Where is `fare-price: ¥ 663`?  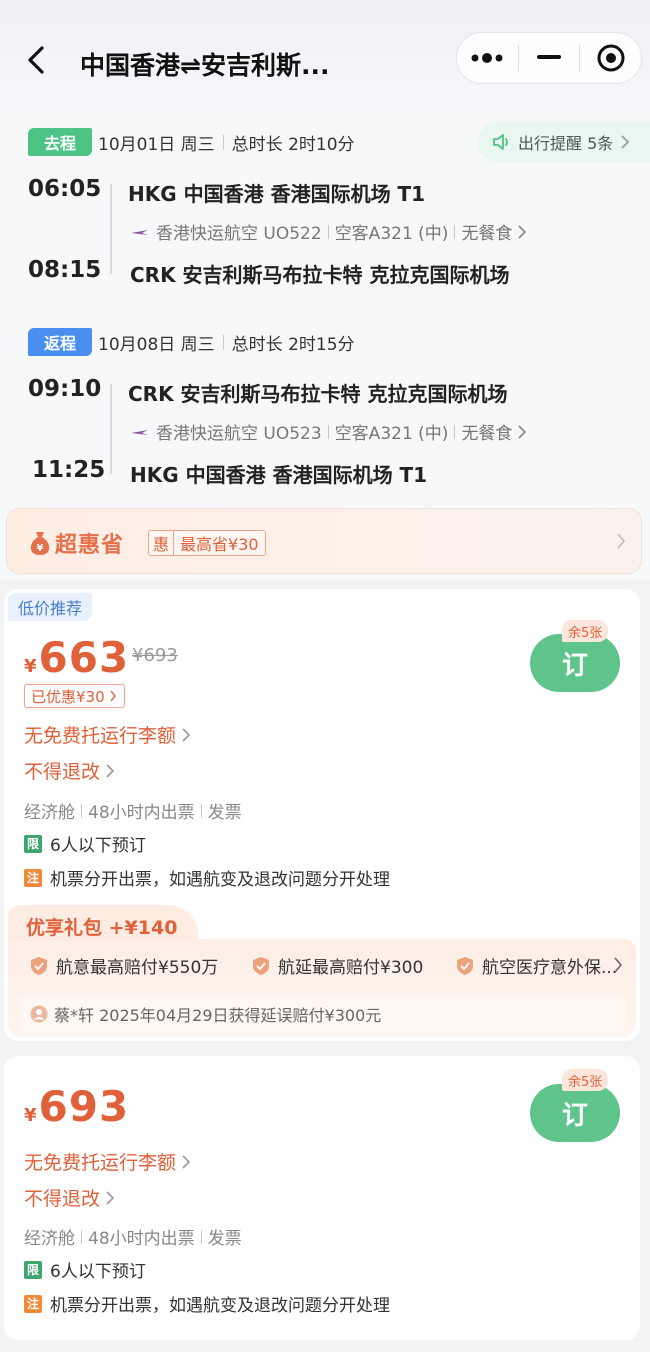
fare-price: ¥ 663 is located at coordinates (76, 657).